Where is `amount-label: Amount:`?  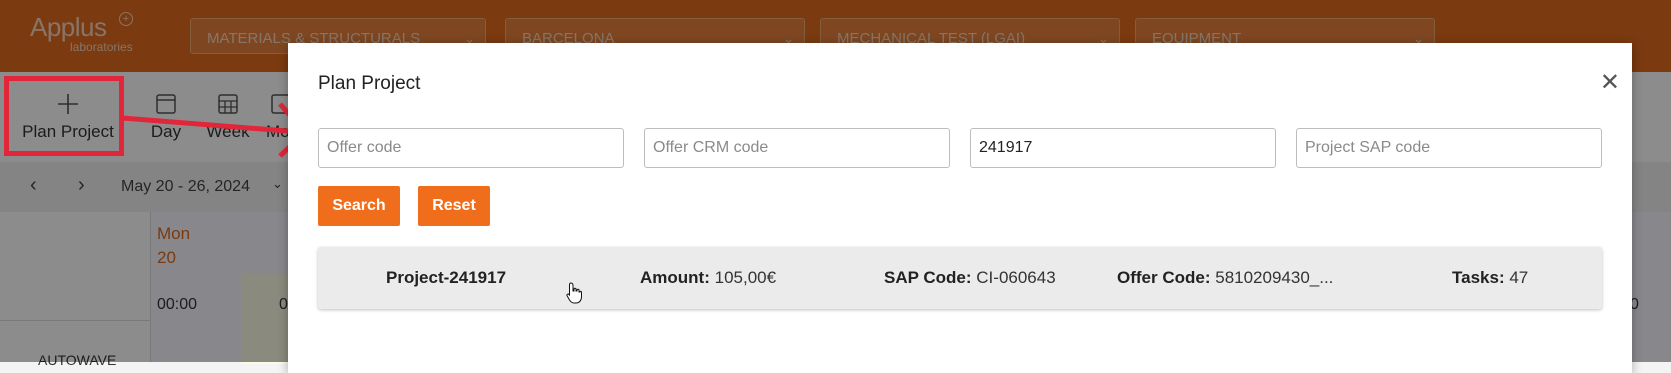 amount-label: Amount: is located at coordinates (675, 277).